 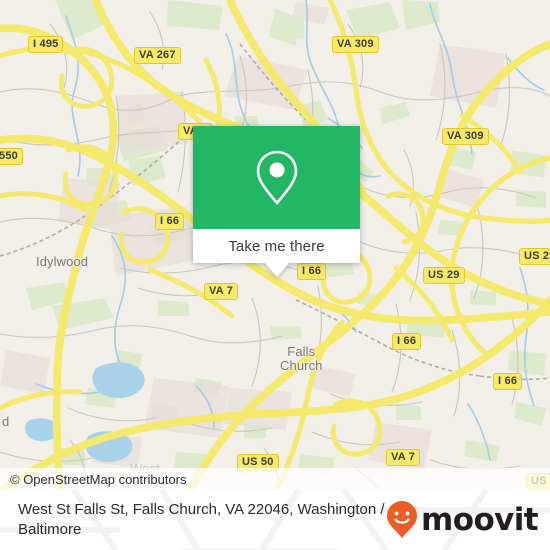 I want to click on map-place-label-idylwood: Idylwood, so click(x=62, y=261).